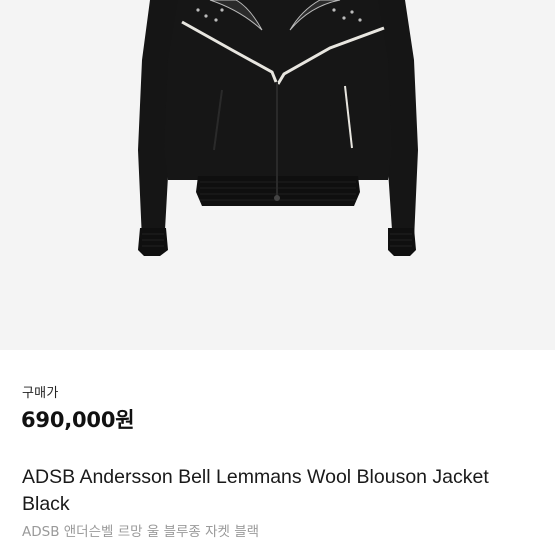  I want to click on price-value: 690,000원, so click(78, 420).